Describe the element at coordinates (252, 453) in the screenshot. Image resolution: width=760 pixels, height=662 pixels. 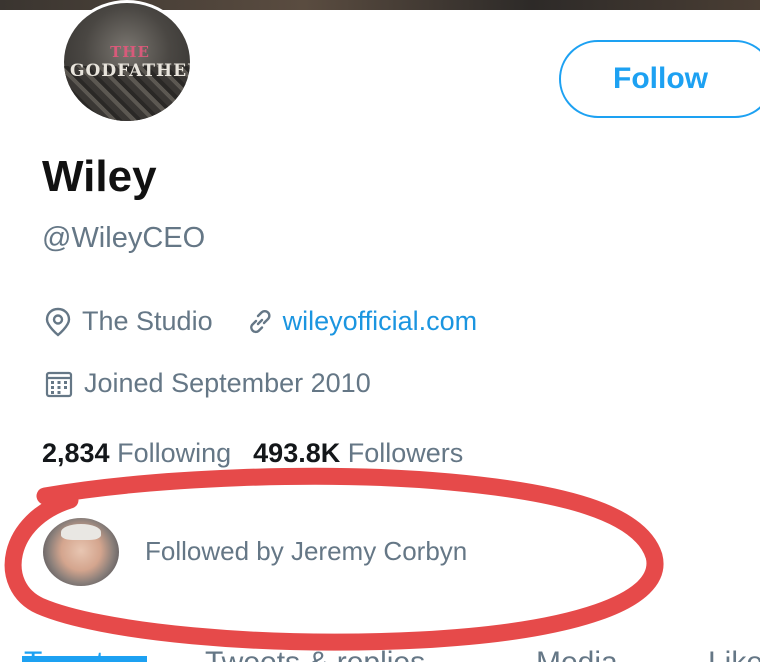
I see `follow-stats: 2,834 Following 493.8K Followers` at that location.